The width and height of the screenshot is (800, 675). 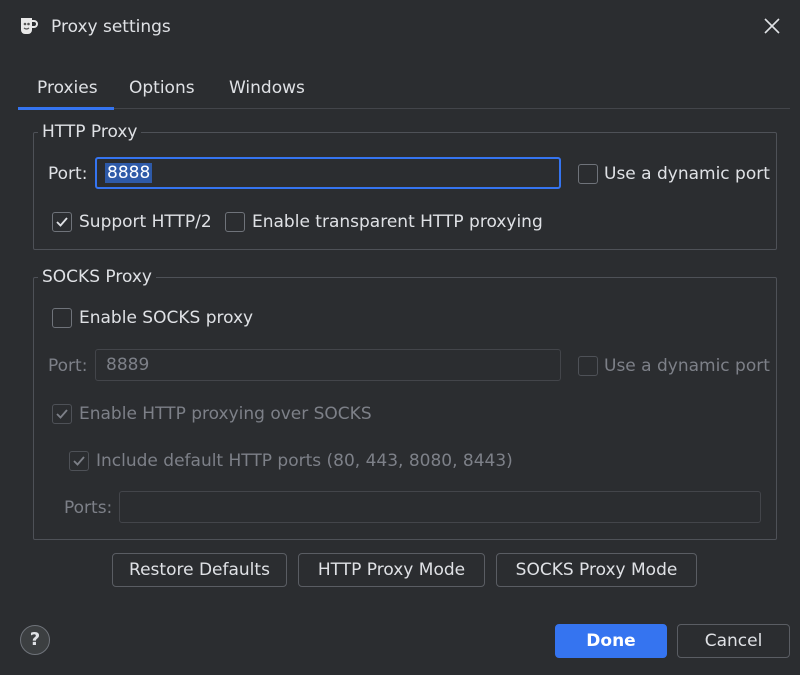 What do you see at coordinates (588, 366) in the screenshot?
I see `socks-dynamic-port-checkbox` at bounding box center [588, 366].